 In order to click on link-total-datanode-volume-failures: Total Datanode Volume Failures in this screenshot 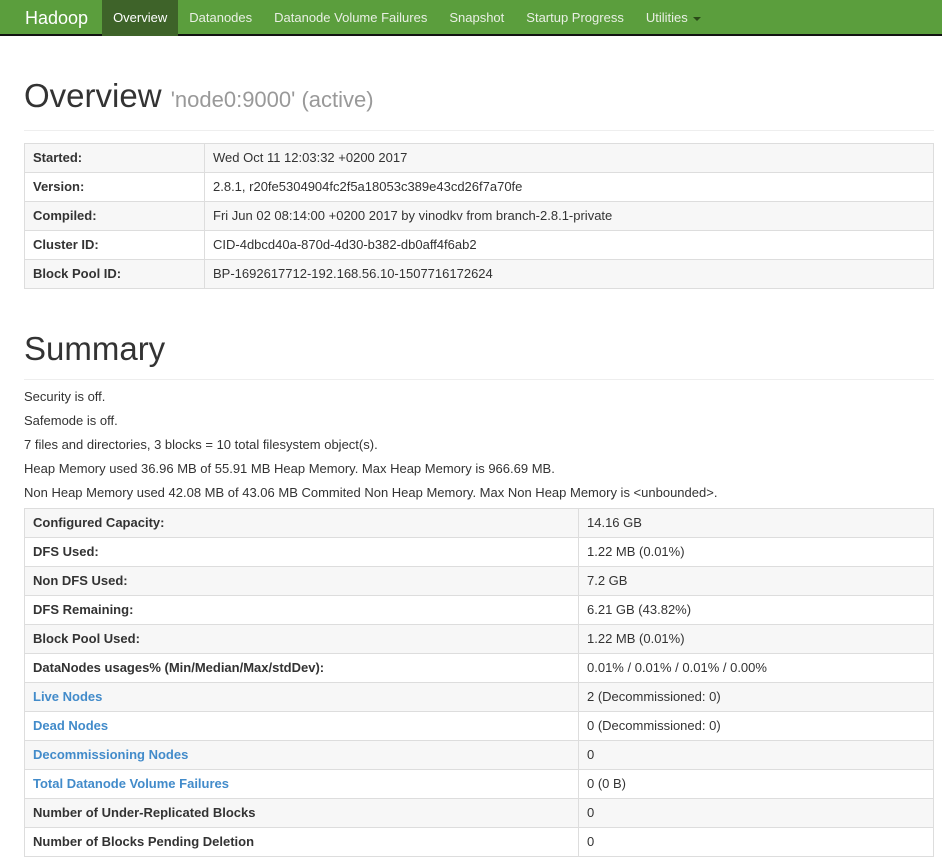, I will do `click(131, 783)`.